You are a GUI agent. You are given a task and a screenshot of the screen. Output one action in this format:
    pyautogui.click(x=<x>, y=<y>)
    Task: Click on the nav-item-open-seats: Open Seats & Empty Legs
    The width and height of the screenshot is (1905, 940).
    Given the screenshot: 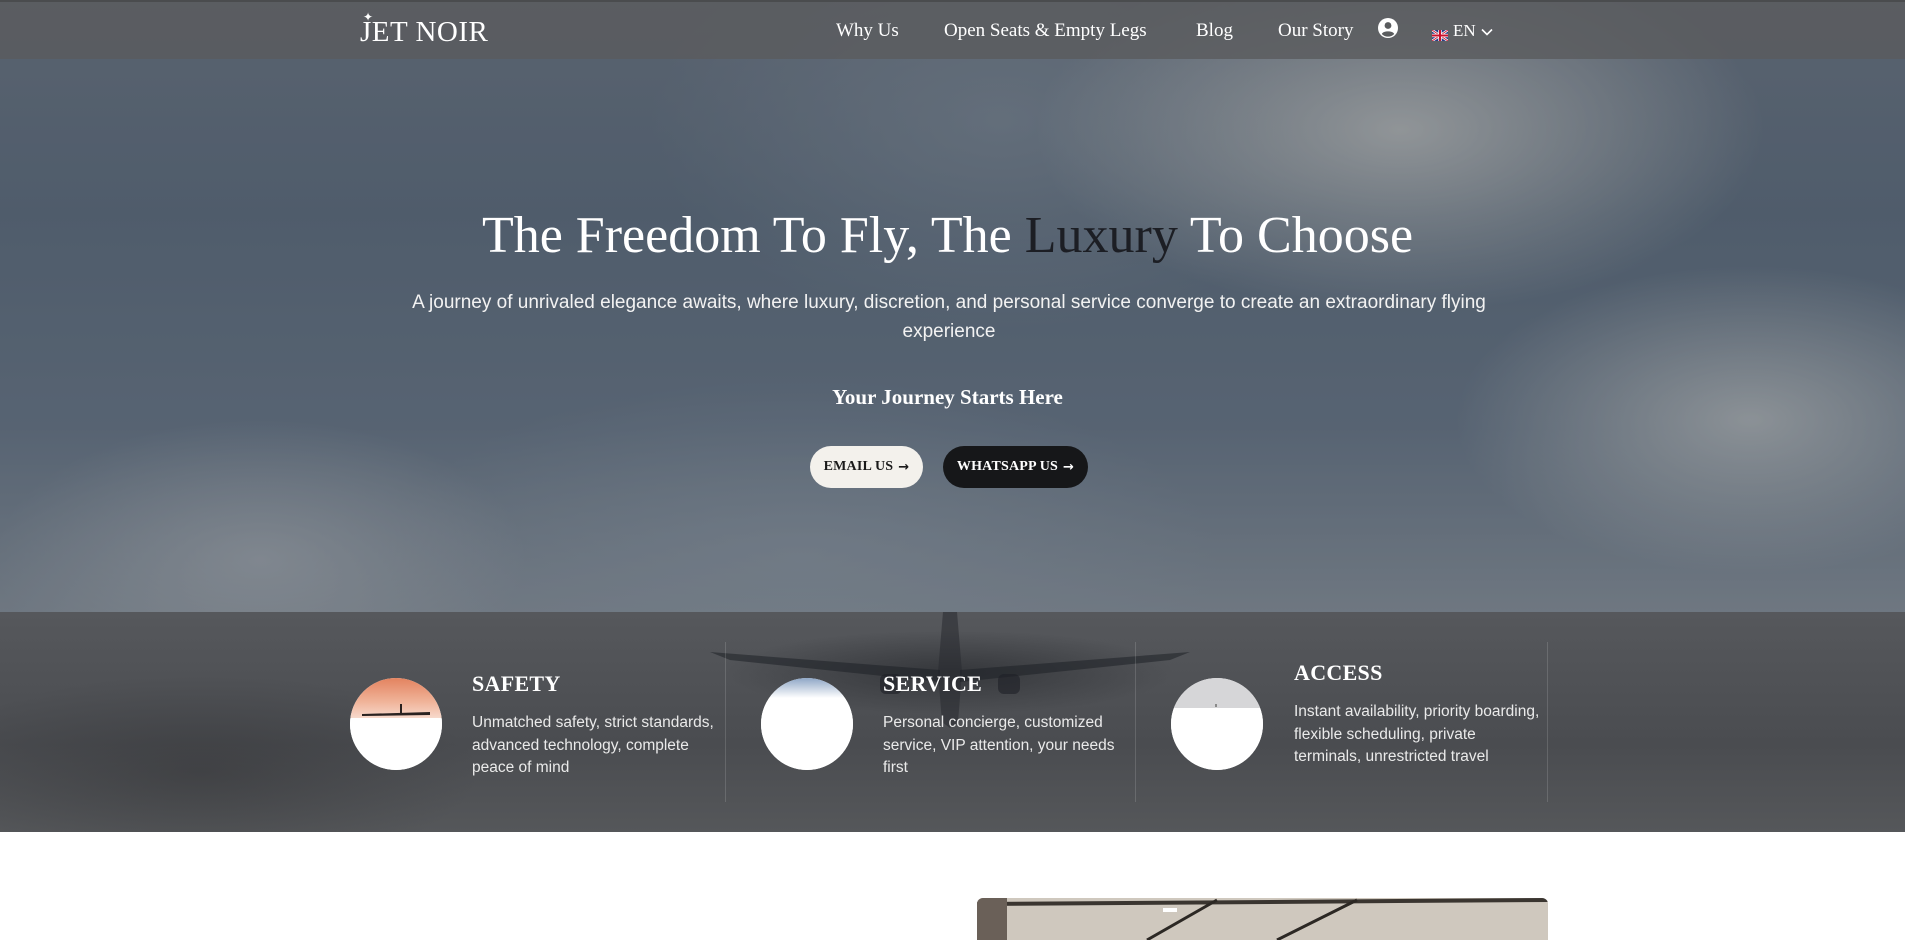 What is the action you would take?
    pyautogui.click(x=1045, y=31)
    